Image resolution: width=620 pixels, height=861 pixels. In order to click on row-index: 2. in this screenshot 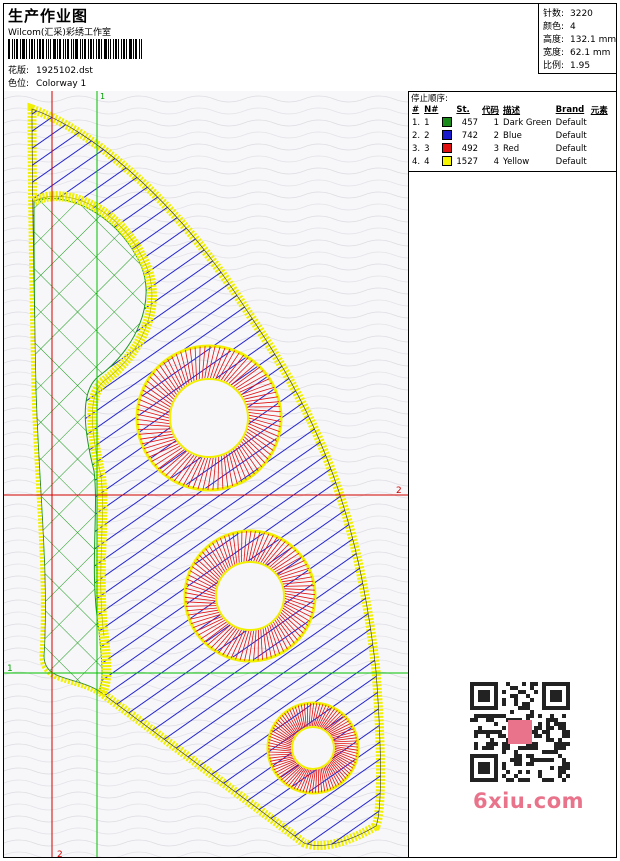, I will do `click(416, 135)`.